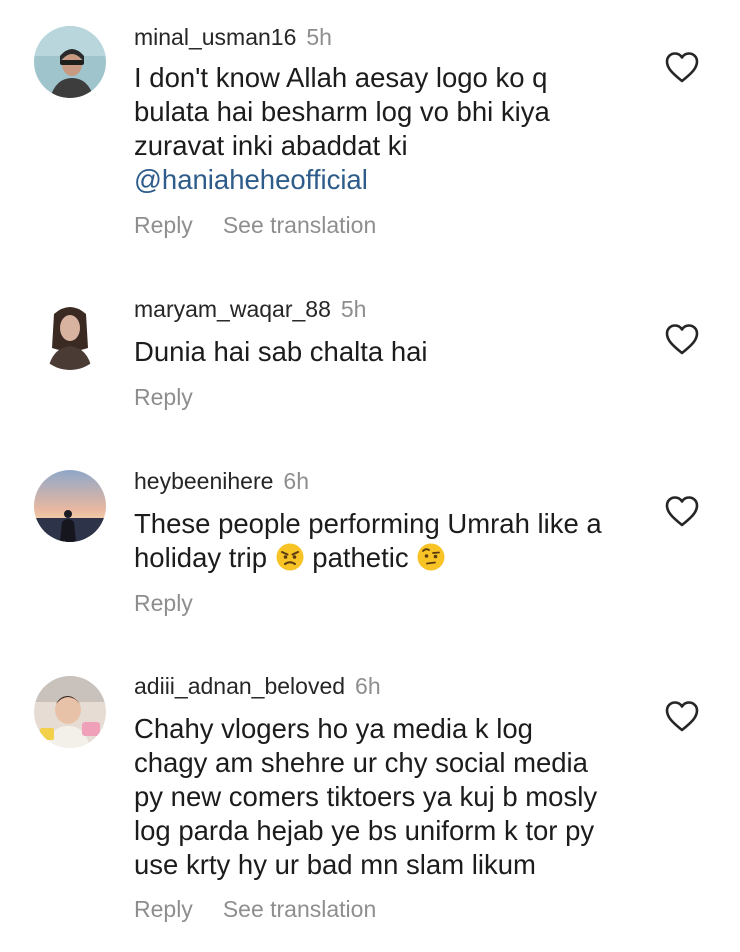 The image size is (740, 952). What do you see at coordinates (232, 309) in the screenshot?
I see `username: maryam_waqar_88` at bounding box center [232, 309].